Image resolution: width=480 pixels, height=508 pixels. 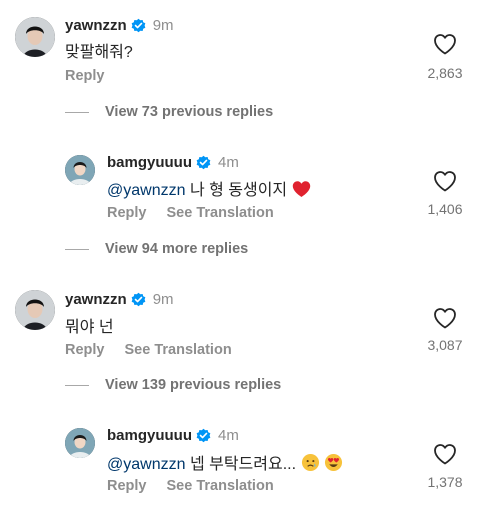 I want to click on like-count: 3,087, so click(x=445, y=345).